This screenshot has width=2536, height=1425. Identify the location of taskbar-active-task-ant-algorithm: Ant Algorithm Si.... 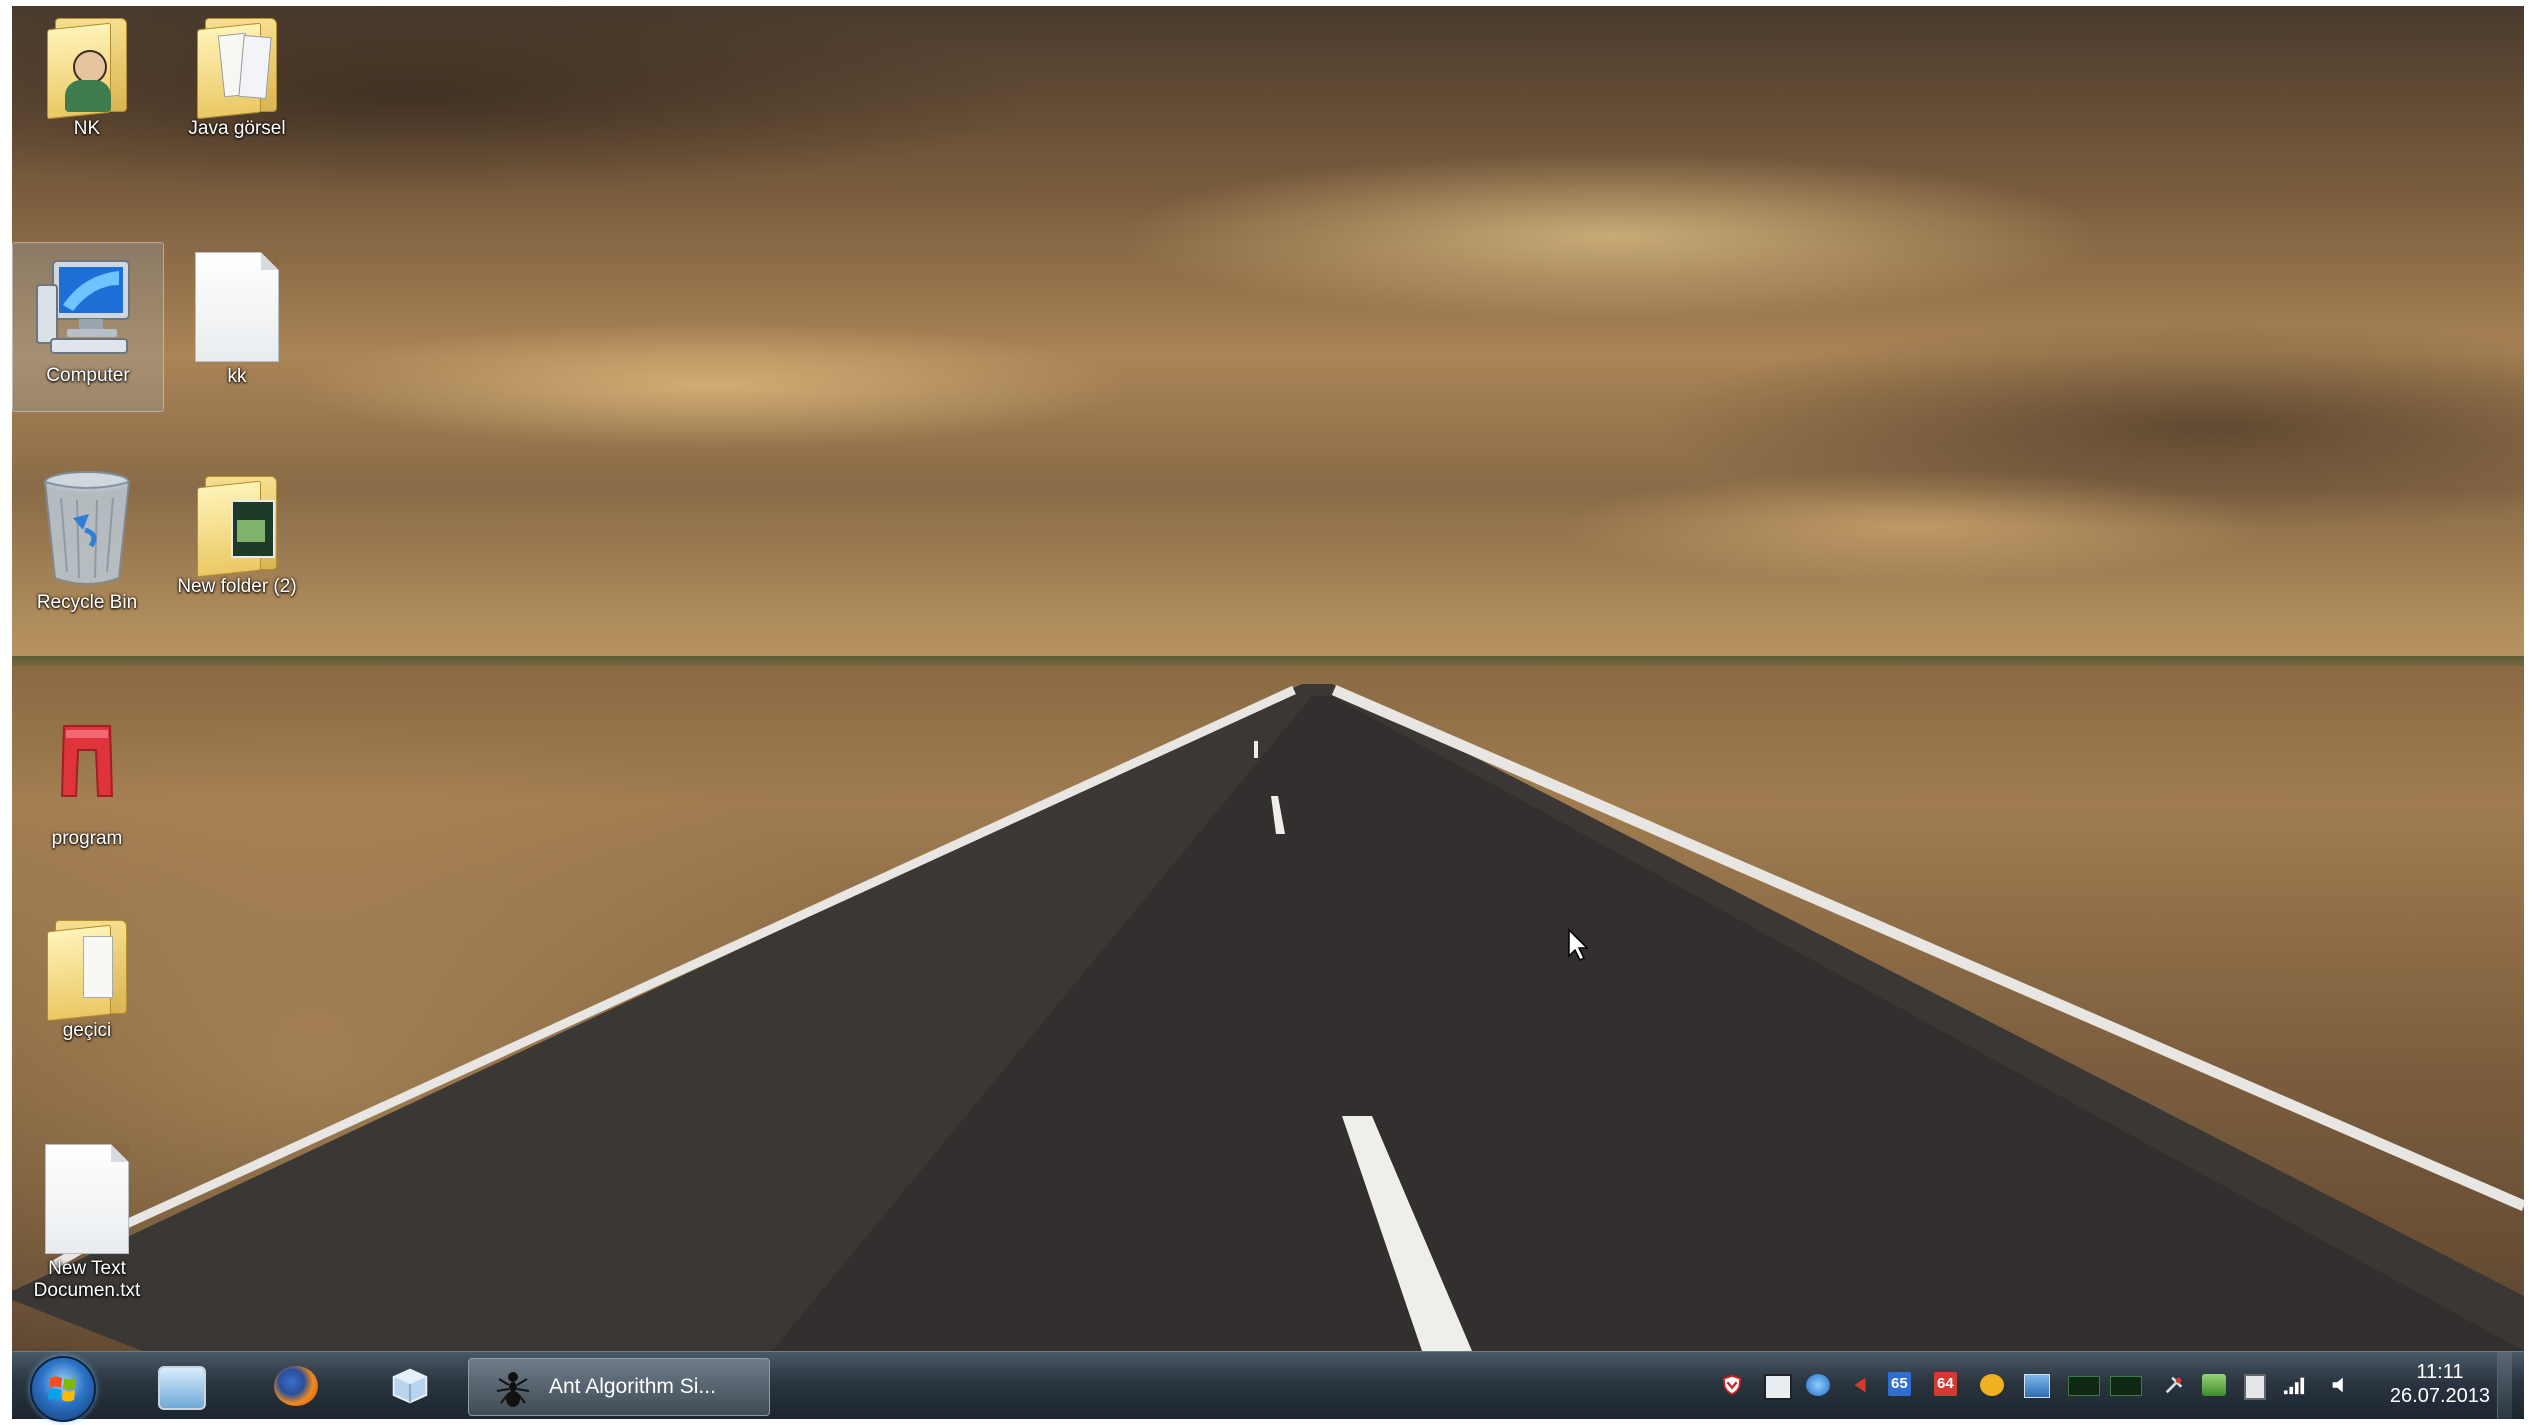
(619, 1387).